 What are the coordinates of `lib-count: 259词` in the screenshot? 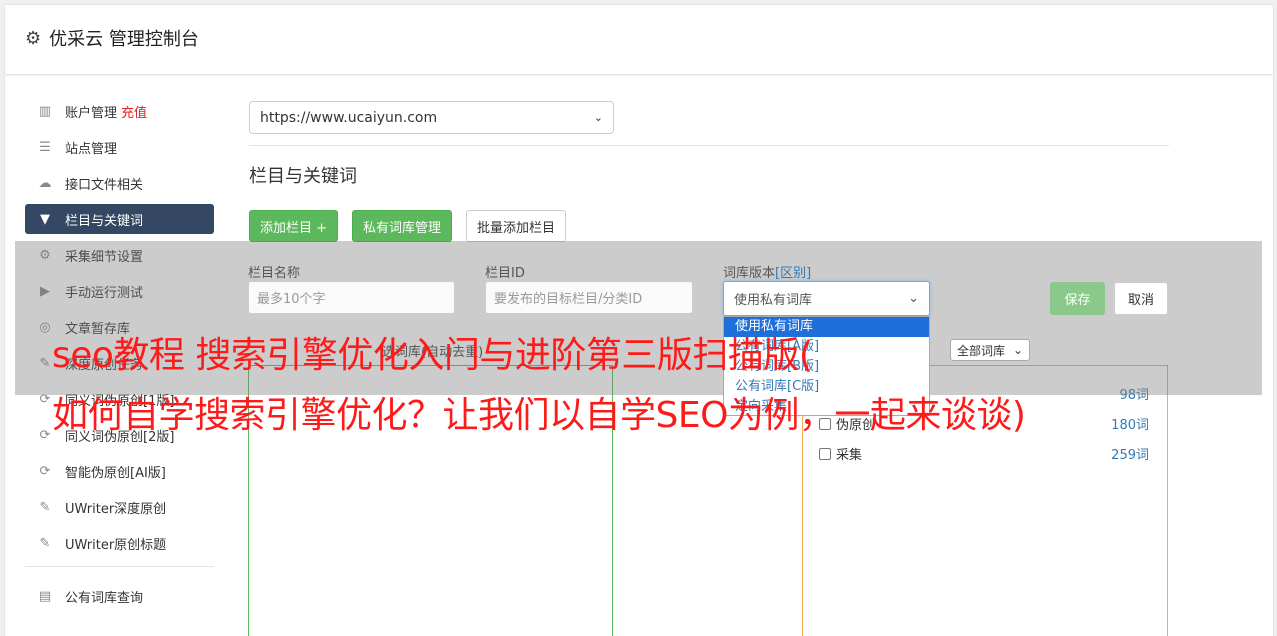 It's located at (1130, 455).